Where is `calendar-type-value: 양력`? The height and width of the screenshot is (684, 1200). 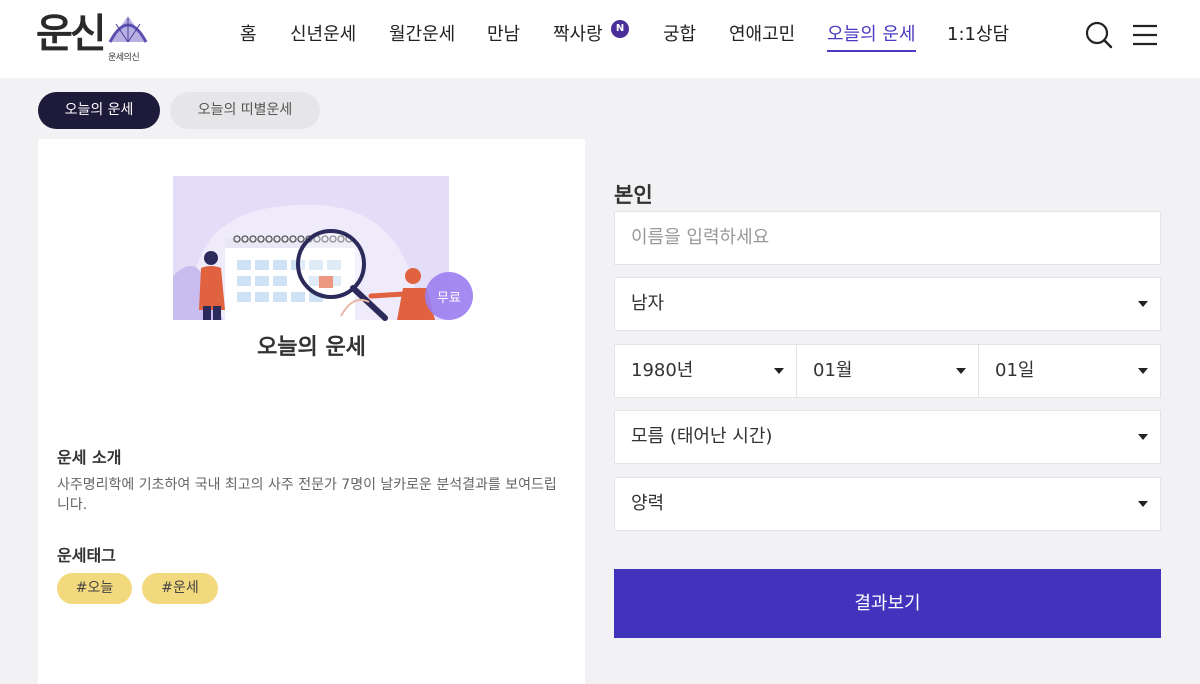
calendar-type-value: 양력 is located at coordinates (648, 503).